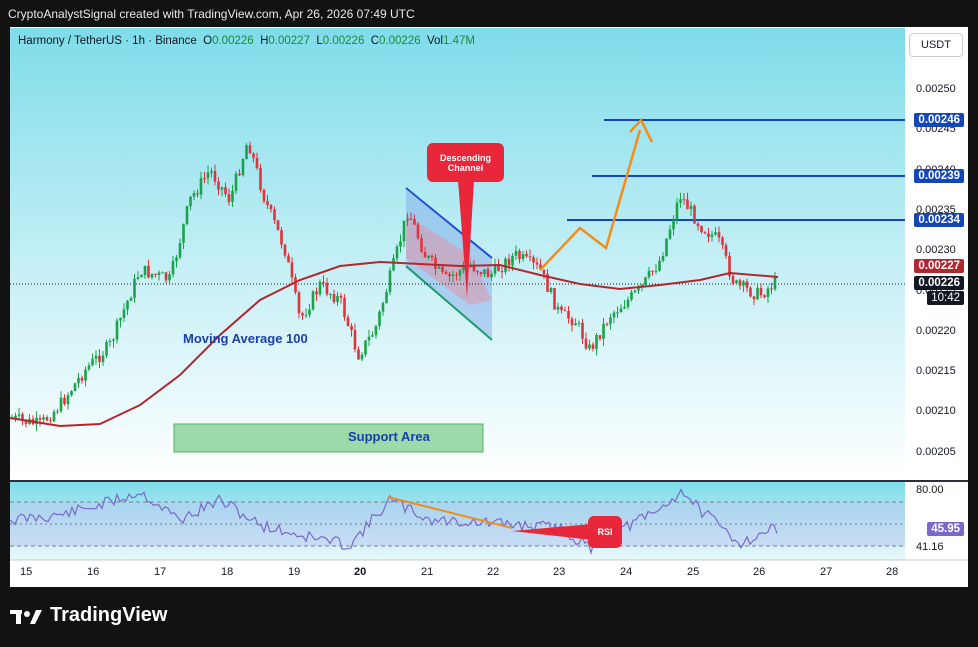 The width and height of the screenshot is (978, 647). I want to click on descending-channel-callout: Descending Channel, so click(465, 162).